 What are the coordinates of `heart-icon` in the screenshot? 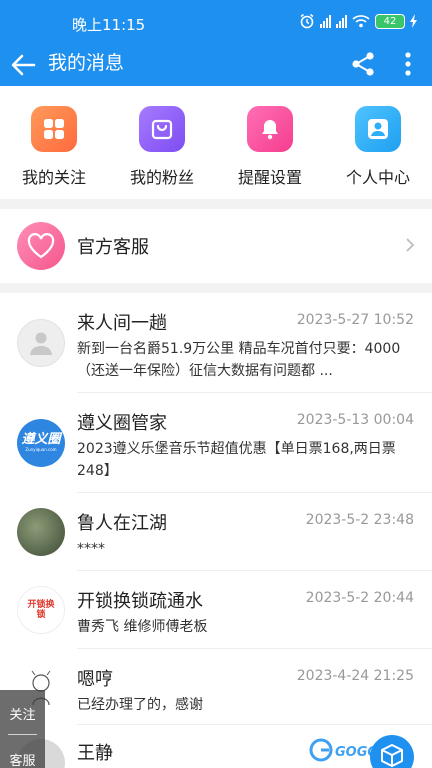 It's located at (41, 246).